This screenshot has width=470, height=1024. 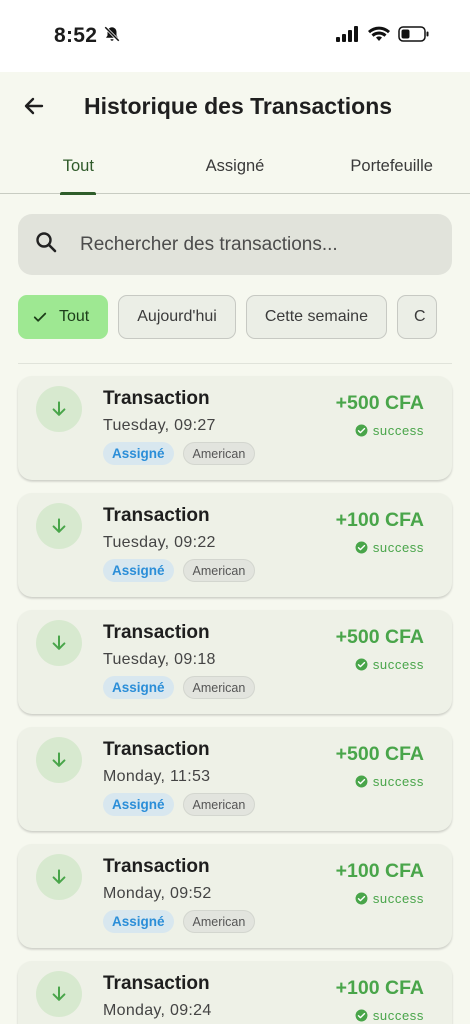 I want to click on transaction-date: Tuesday, 09:22, so click(x=159, y=542).